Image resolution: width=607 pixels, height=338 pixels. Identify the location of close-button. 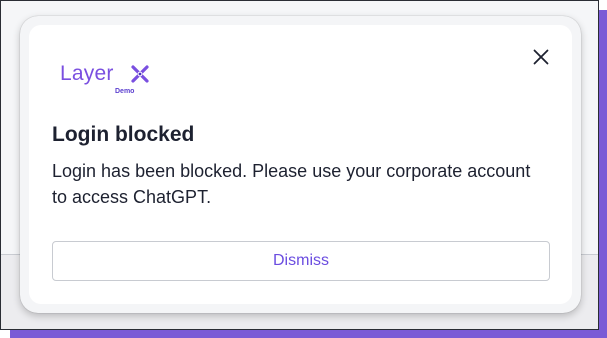
(541, 57).